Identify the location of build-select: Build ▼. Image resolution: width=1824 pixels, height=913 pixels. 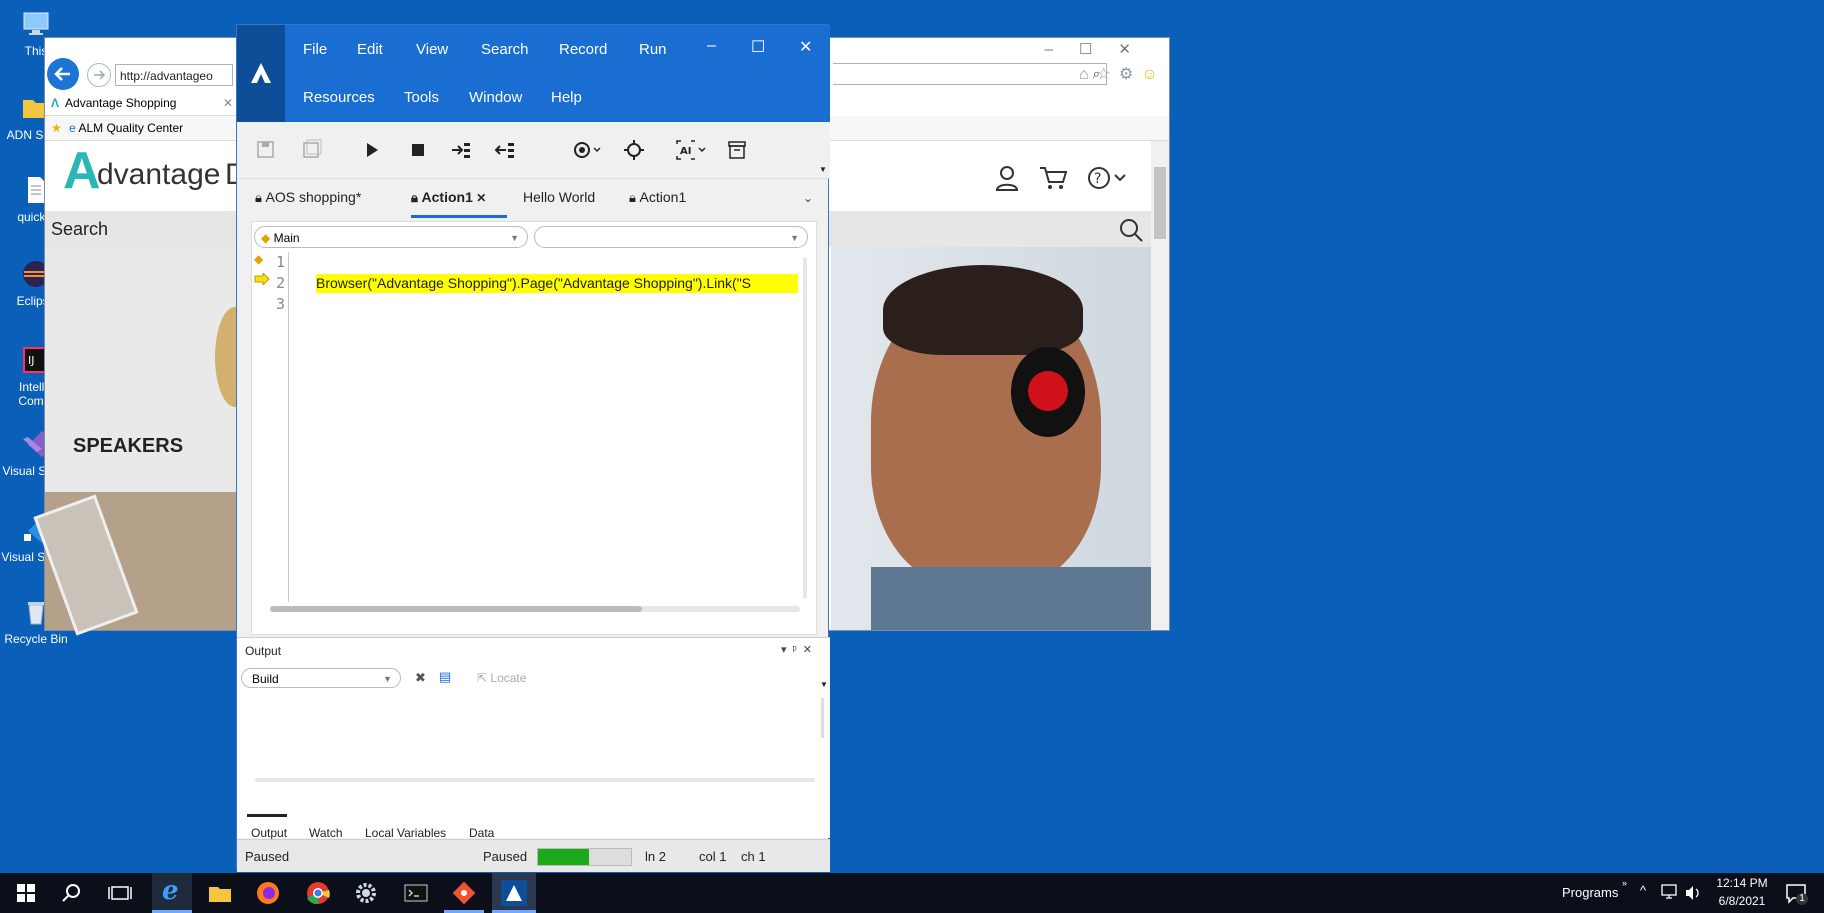
(321, 678).